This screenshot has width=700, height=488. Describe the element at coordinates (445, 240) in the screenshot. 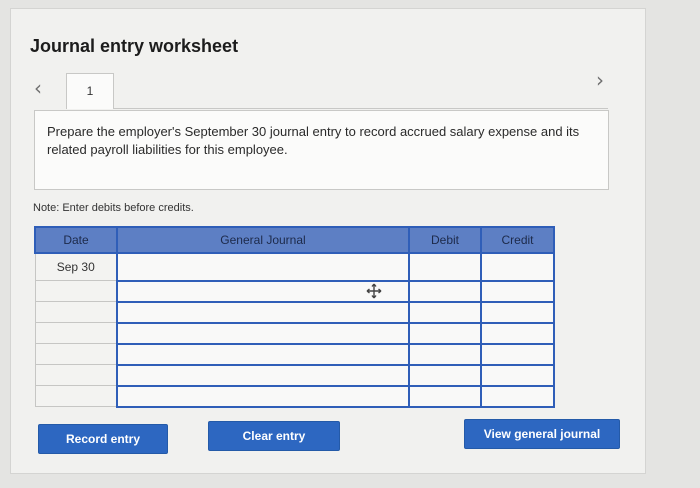

I see `debit-column-header: Debit` at that location.